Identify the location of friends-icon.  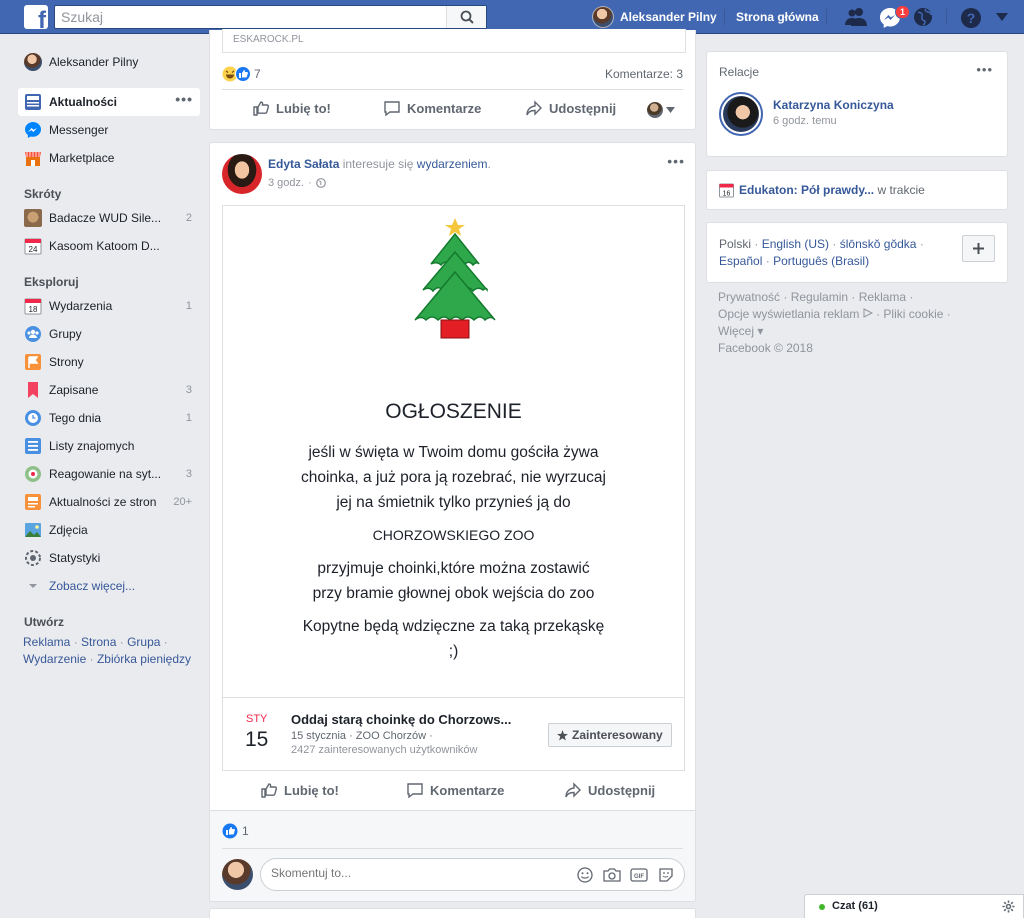
(856, 17).